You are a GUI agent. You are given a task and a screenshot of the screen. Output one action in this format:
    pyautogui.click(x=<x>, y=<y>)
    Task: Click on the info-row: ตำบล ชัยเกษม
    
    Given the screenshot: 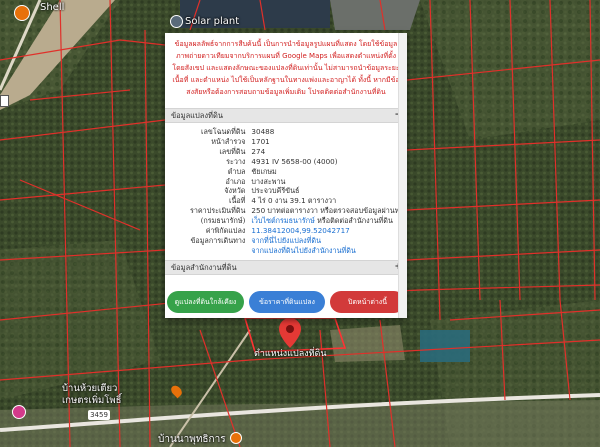 What is the action you would take?
    pyautogui.click(x=286, y=172)
    